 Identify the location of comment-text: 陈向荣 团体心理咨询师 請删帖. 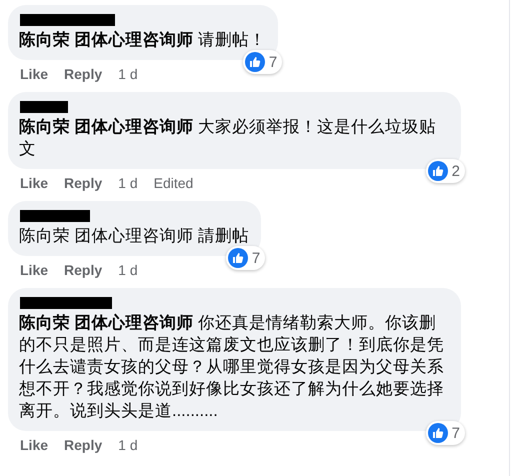
(134, 236).